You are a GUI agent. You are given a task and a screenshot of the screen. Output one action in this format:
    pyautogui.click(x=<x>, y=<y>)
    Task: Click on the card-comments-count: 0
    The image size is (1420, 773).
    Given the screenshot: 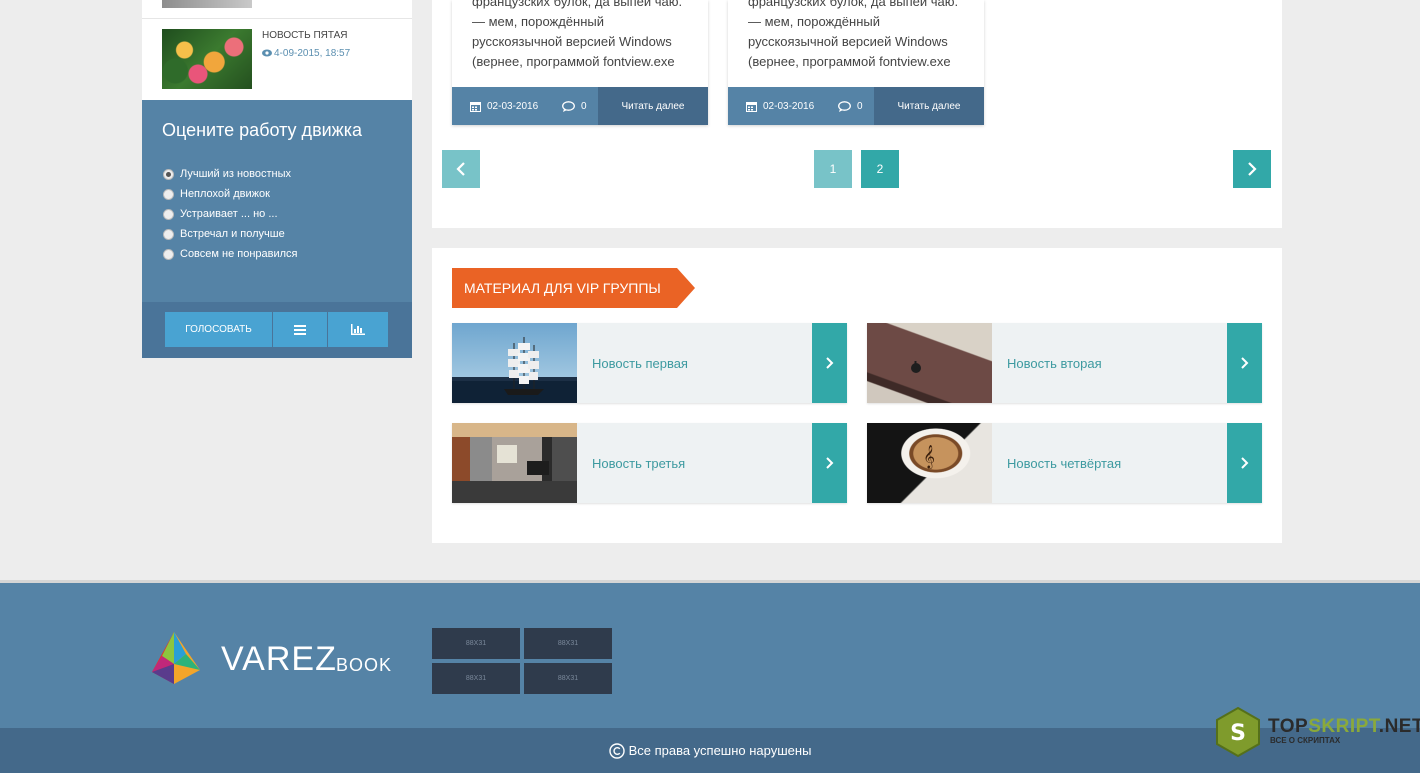 What is the action you would take?
    pyautogui.click(x=584, y=106)
    